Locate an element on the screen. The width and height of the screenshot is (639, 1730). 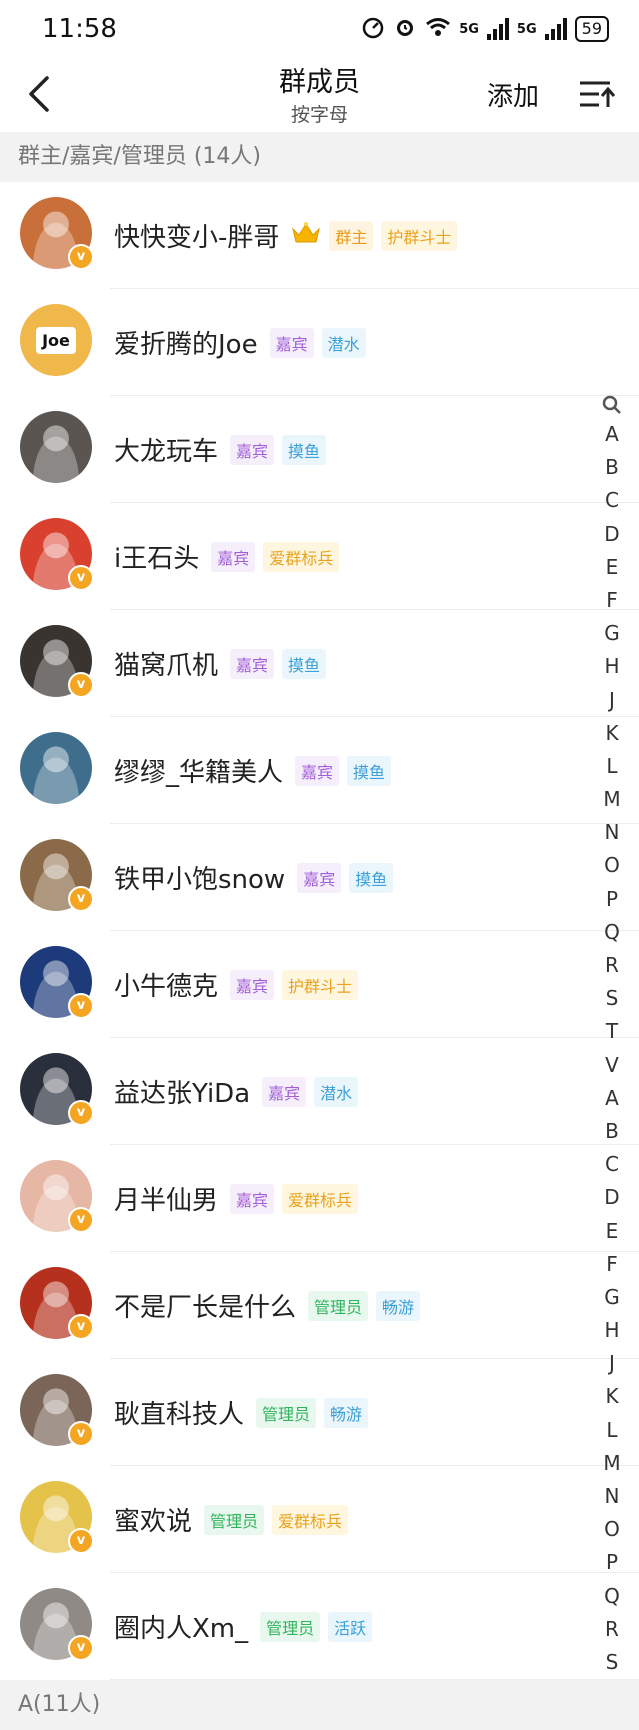
member-row: v 猫窝爪机 嘉宾 摸鱼 is located at coordinates (319, 663).